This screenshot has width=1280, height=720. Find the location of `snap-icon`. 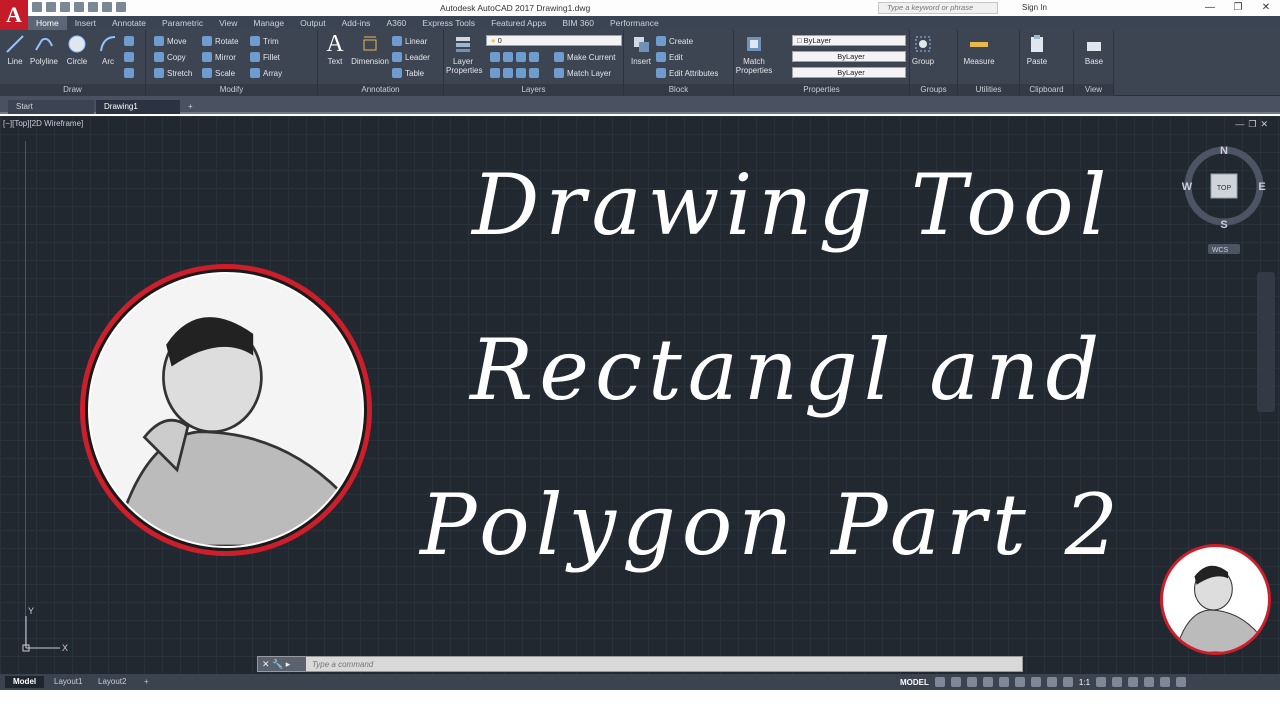

snap-icon is located at coordinates (955, 682).